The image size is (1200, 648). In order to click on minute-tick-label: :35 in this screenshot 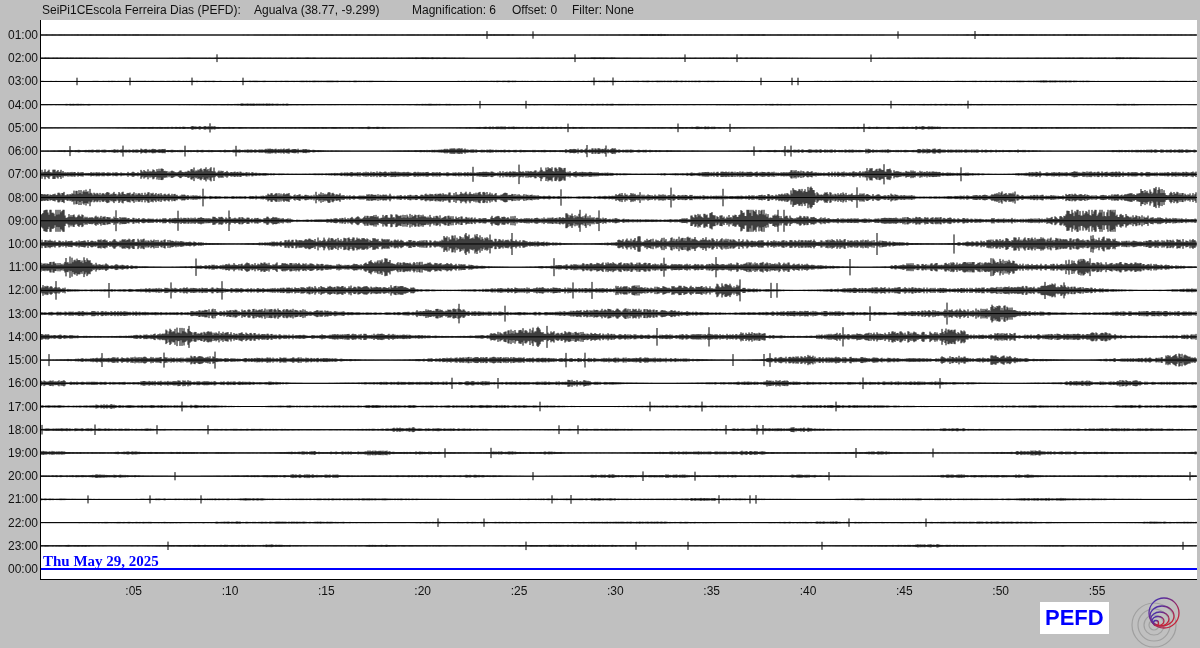, I will do `click(711, 590)`.